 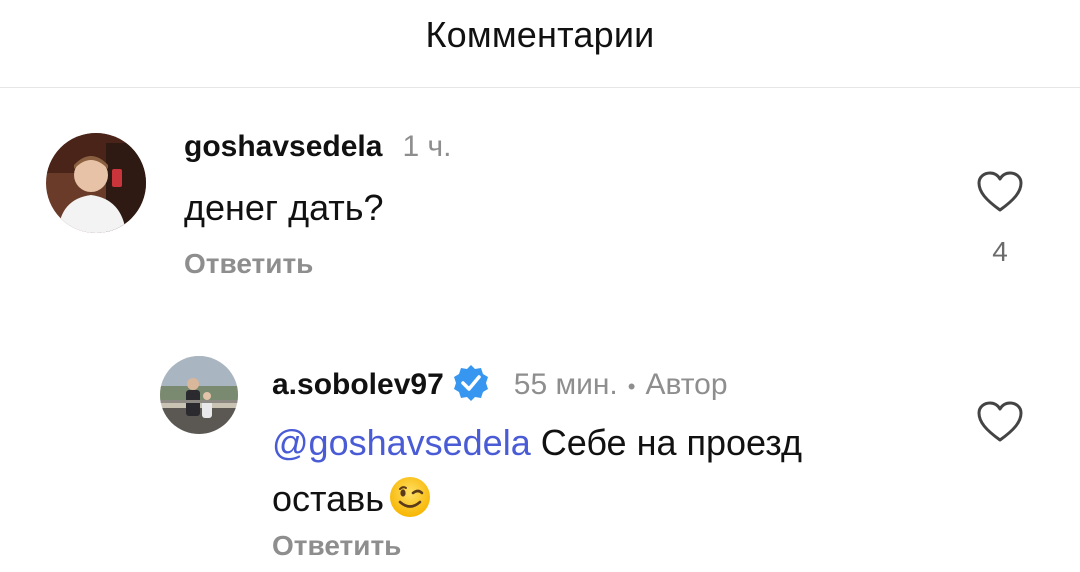 I want to click on verified-badge-icon, so click(x=471, y=383).